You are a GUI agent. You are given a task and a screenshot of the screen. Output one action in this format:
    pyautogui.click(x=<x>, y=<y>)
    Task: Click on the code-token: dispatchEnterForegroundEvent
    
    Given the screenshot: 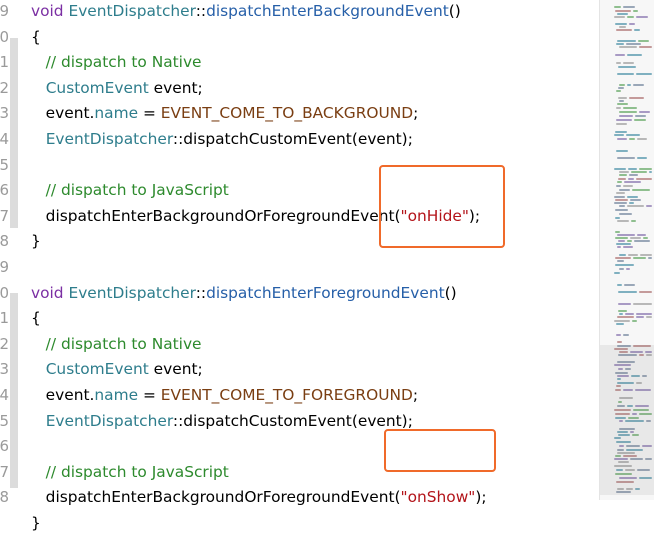 What is the action you would take?
    pyautogui.click(x=325, y=292)
    